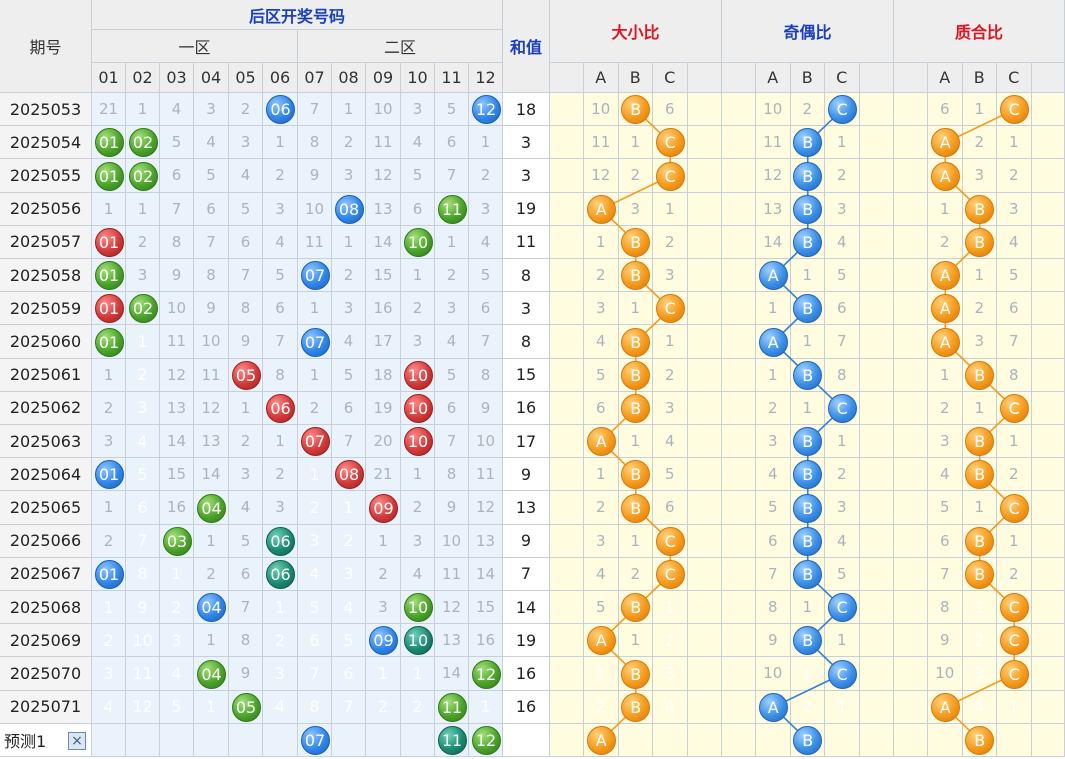 The height and width of the screenshot is (759, 1065). What do you see at coordinates (601, 740) in the screenshot?
I see `predicted-ratio-ball: A` at bounding box center [601, 740].